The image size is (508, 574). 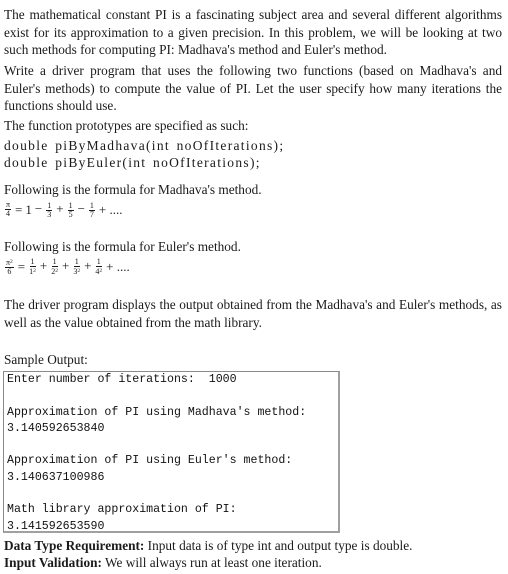 I want to click on madhava-term-fraction: 17, so click(x=91, y=209).